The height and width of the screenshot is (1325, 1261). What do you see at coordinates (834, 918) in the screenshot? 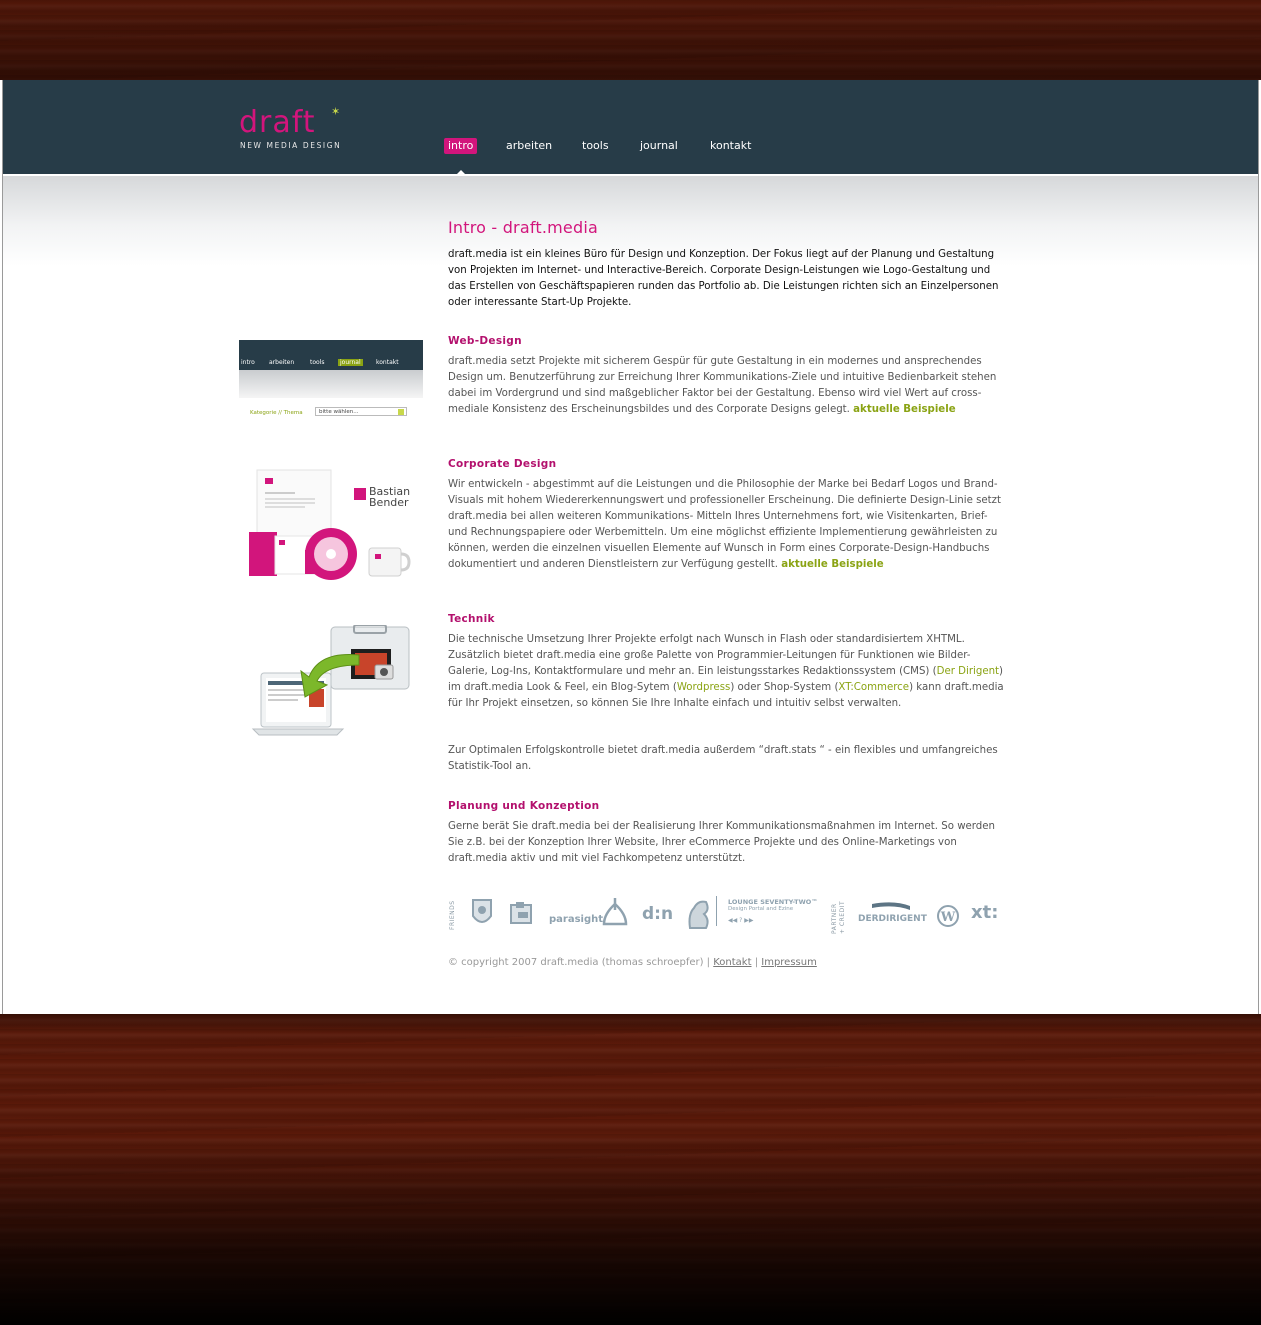
I see `partner-label: PARTNER` at bounding box center [834, 918].